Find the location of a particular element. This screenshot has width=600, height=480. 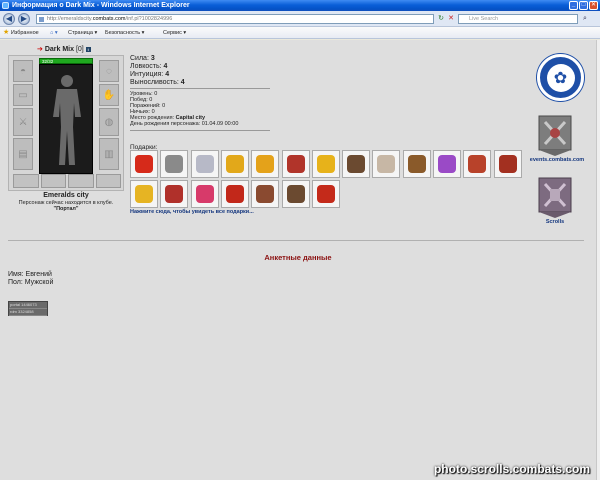

page-menu-label: Страница is located at coordinates (80, 33).